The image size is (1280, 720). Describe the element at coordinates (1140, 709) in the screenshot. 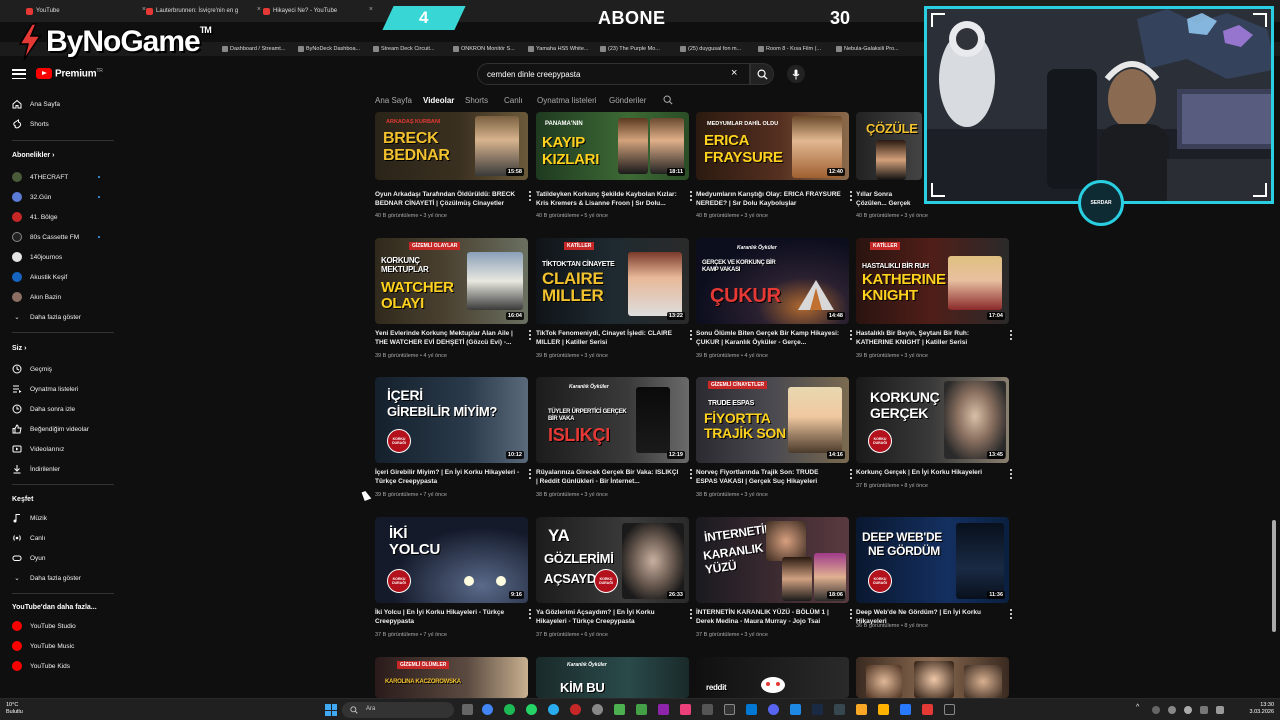

I see `chevron-up-icon: ^` at that location.